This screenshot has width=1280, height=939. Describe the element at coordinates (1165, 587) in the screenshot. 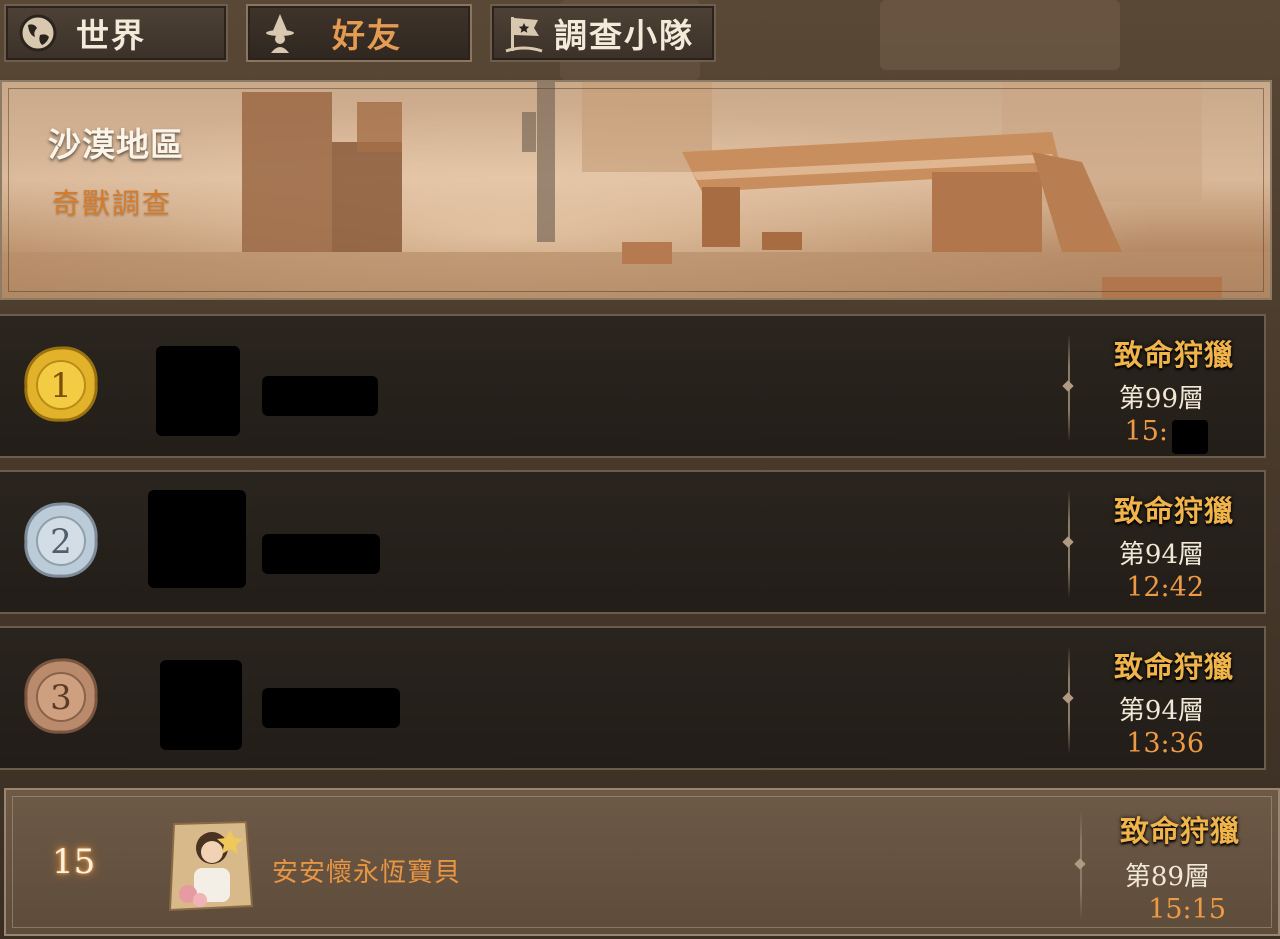

I see `clear-time: 12:42` at that location.